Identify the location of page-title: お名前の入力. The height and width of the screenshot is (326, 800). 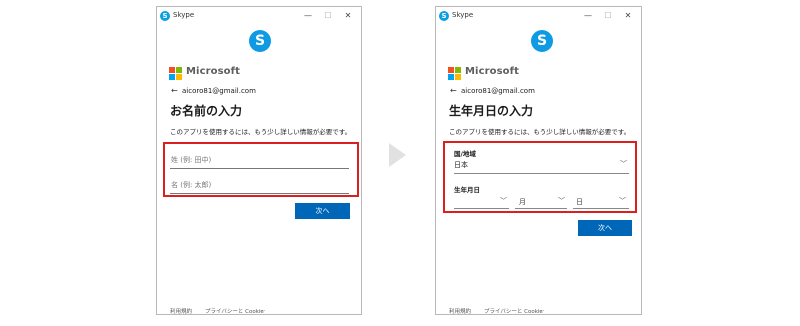
(206, 111).